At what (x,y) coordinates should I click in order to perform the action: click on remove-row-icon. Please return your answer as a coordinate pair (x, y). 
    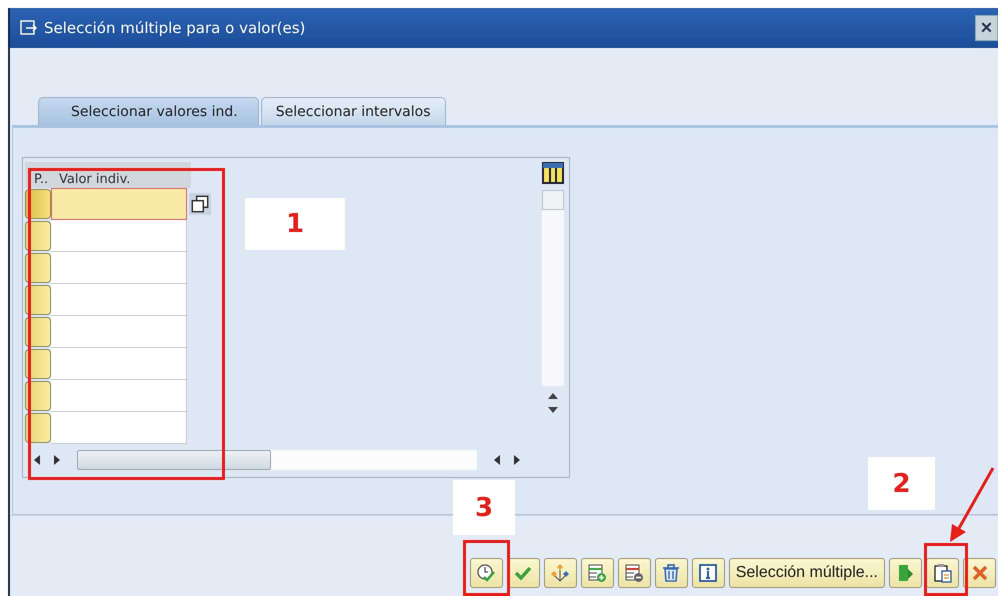
    Looking at the image, I should click on (634, 573).